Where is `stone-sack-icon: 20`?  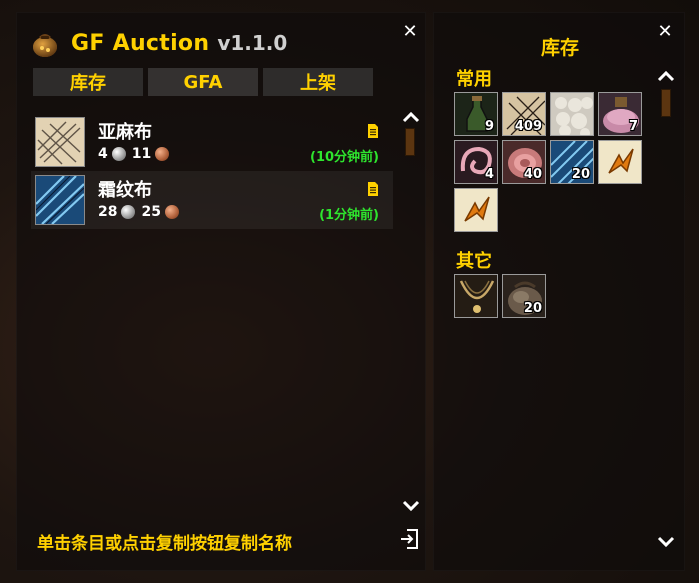 stone-sack-icon: 20 is located at coordinates (524, 296).